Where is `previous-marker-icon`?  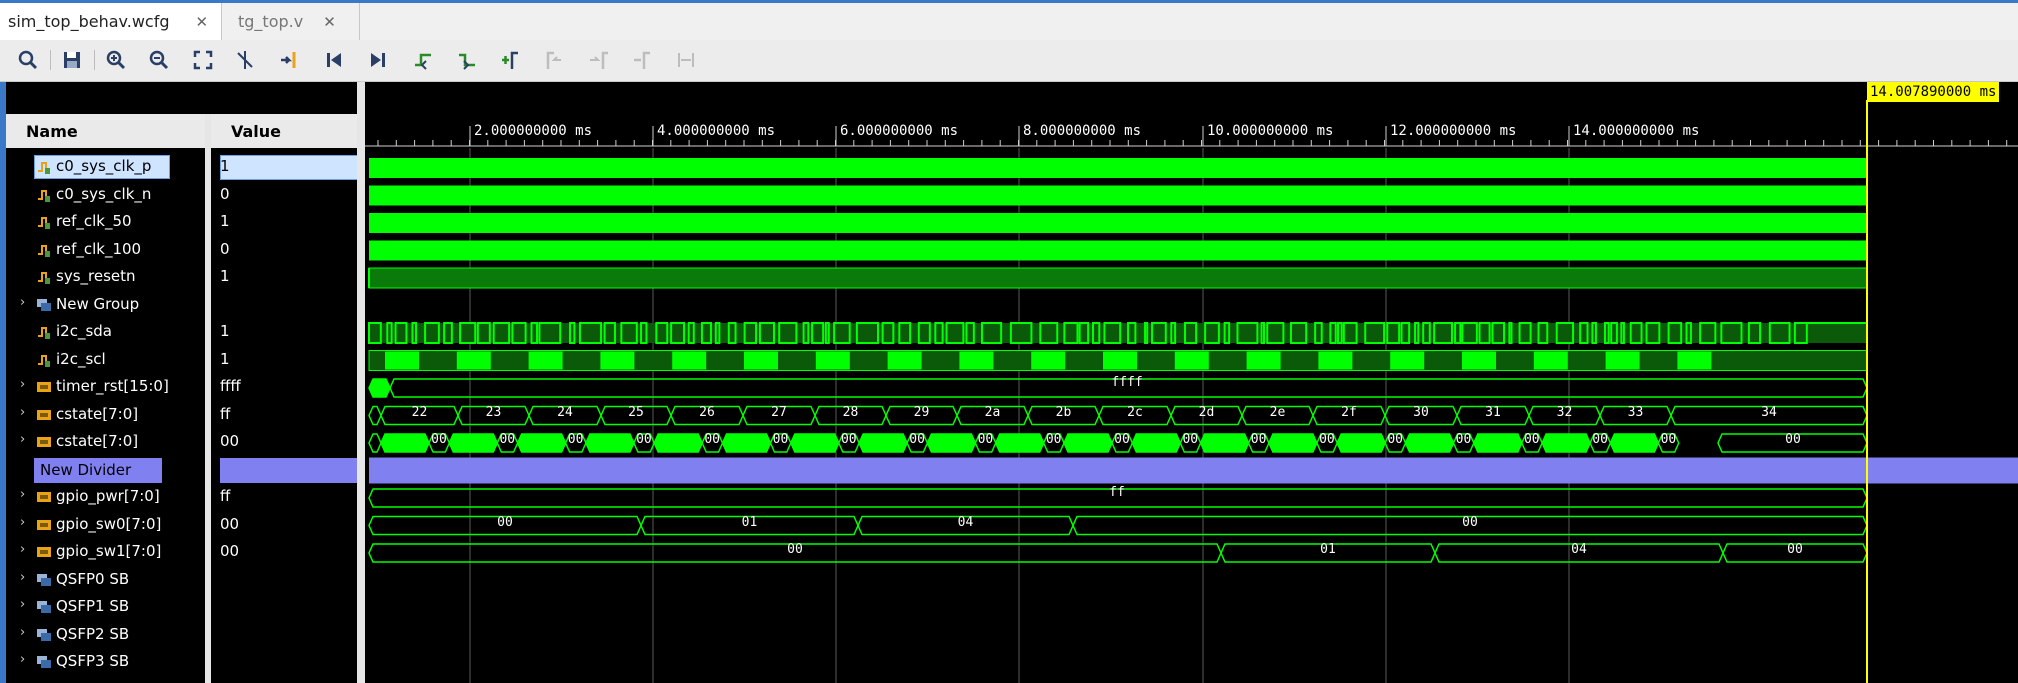
previous-marker-icon is located at coordinates (554, 60).